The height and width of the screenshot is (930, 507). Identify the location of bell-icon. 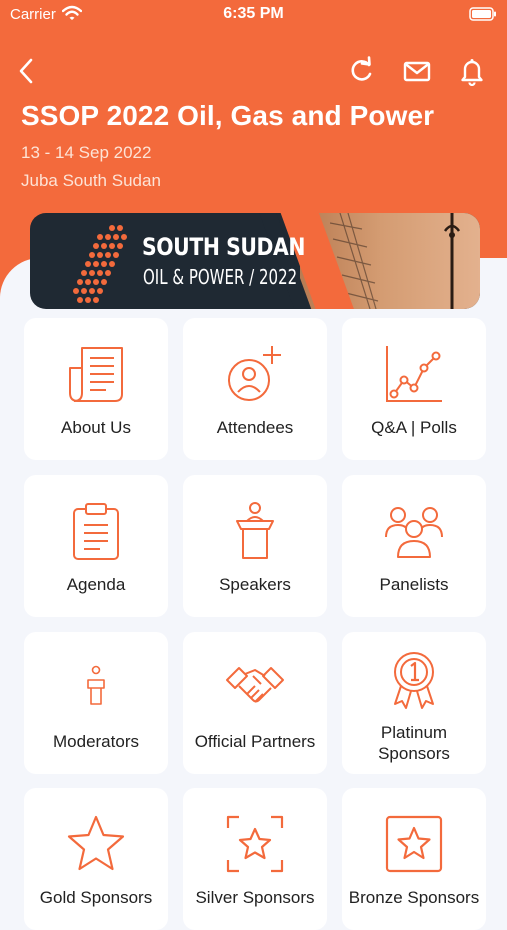
(472, 71).